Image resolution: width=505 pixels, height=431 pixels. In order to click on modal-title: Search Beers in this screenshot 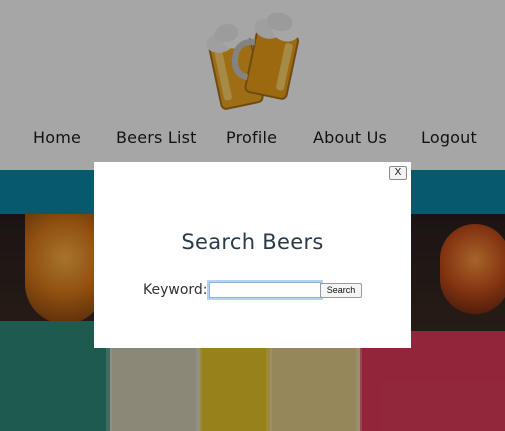, I will do `click(252, 242)`.